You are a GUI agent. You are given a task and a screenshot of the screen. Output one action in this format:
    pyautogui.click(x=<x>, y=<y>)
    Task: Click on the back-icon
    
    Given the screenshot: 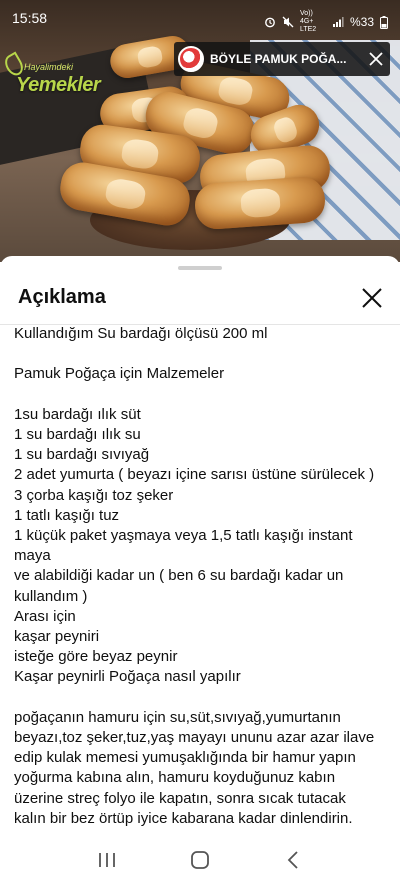 What is the action you would take?
    pyautogui.click(x=293, y=860)
    